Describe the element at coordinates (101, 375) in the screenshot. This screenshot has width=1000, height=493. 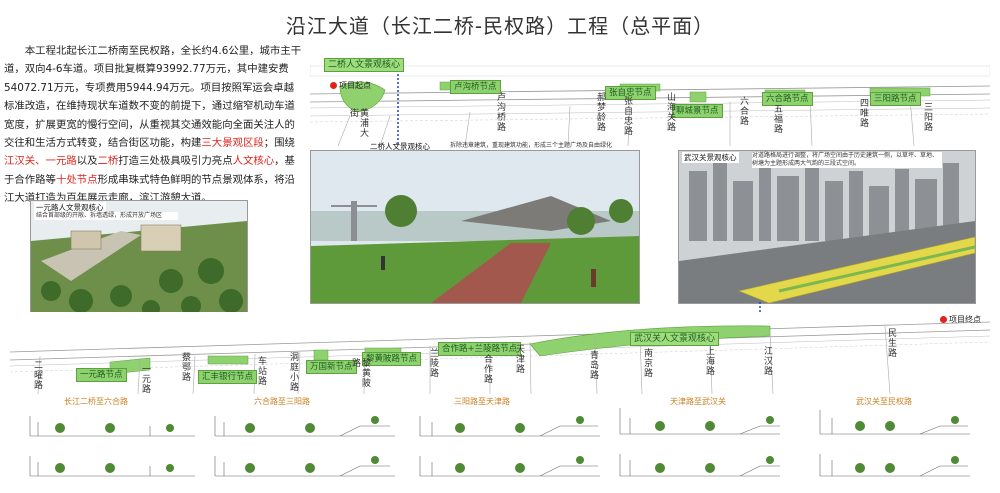
I see `node-tag-yiyuan: 一元路节点` at that location.